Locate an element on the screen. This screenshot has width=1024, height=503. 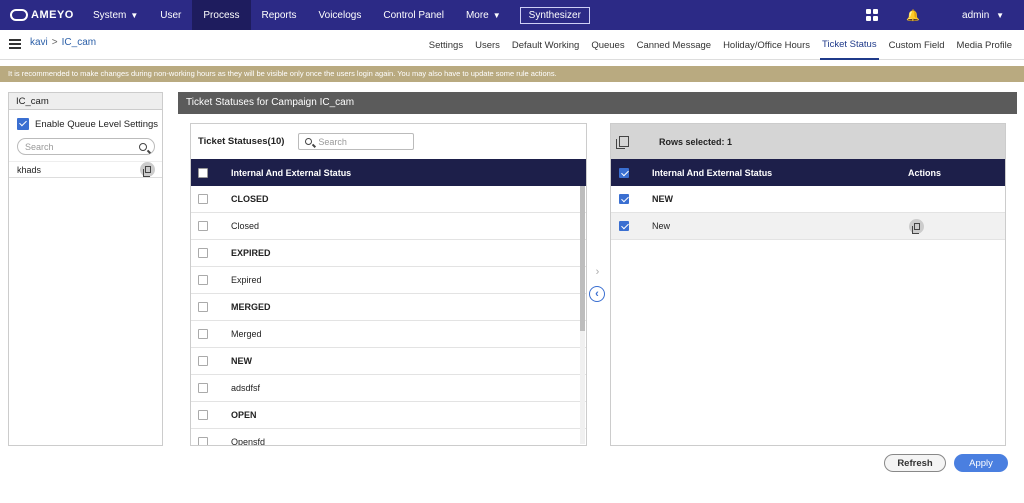
queue-name: khads is located at coordinates (29, 169).